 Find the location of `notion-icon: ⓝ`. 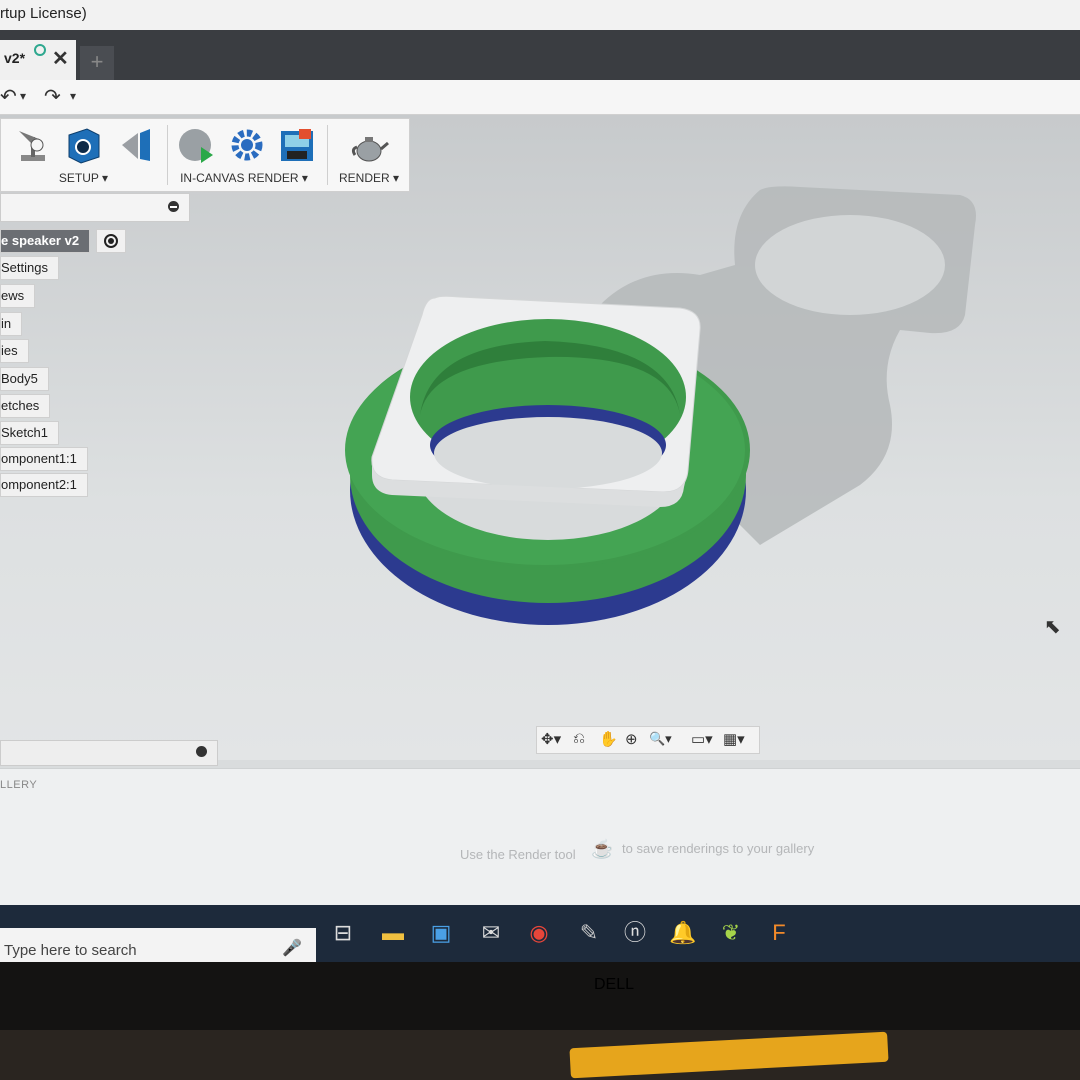

notion-icon: ⓝ is located at coordinates (635, 933).